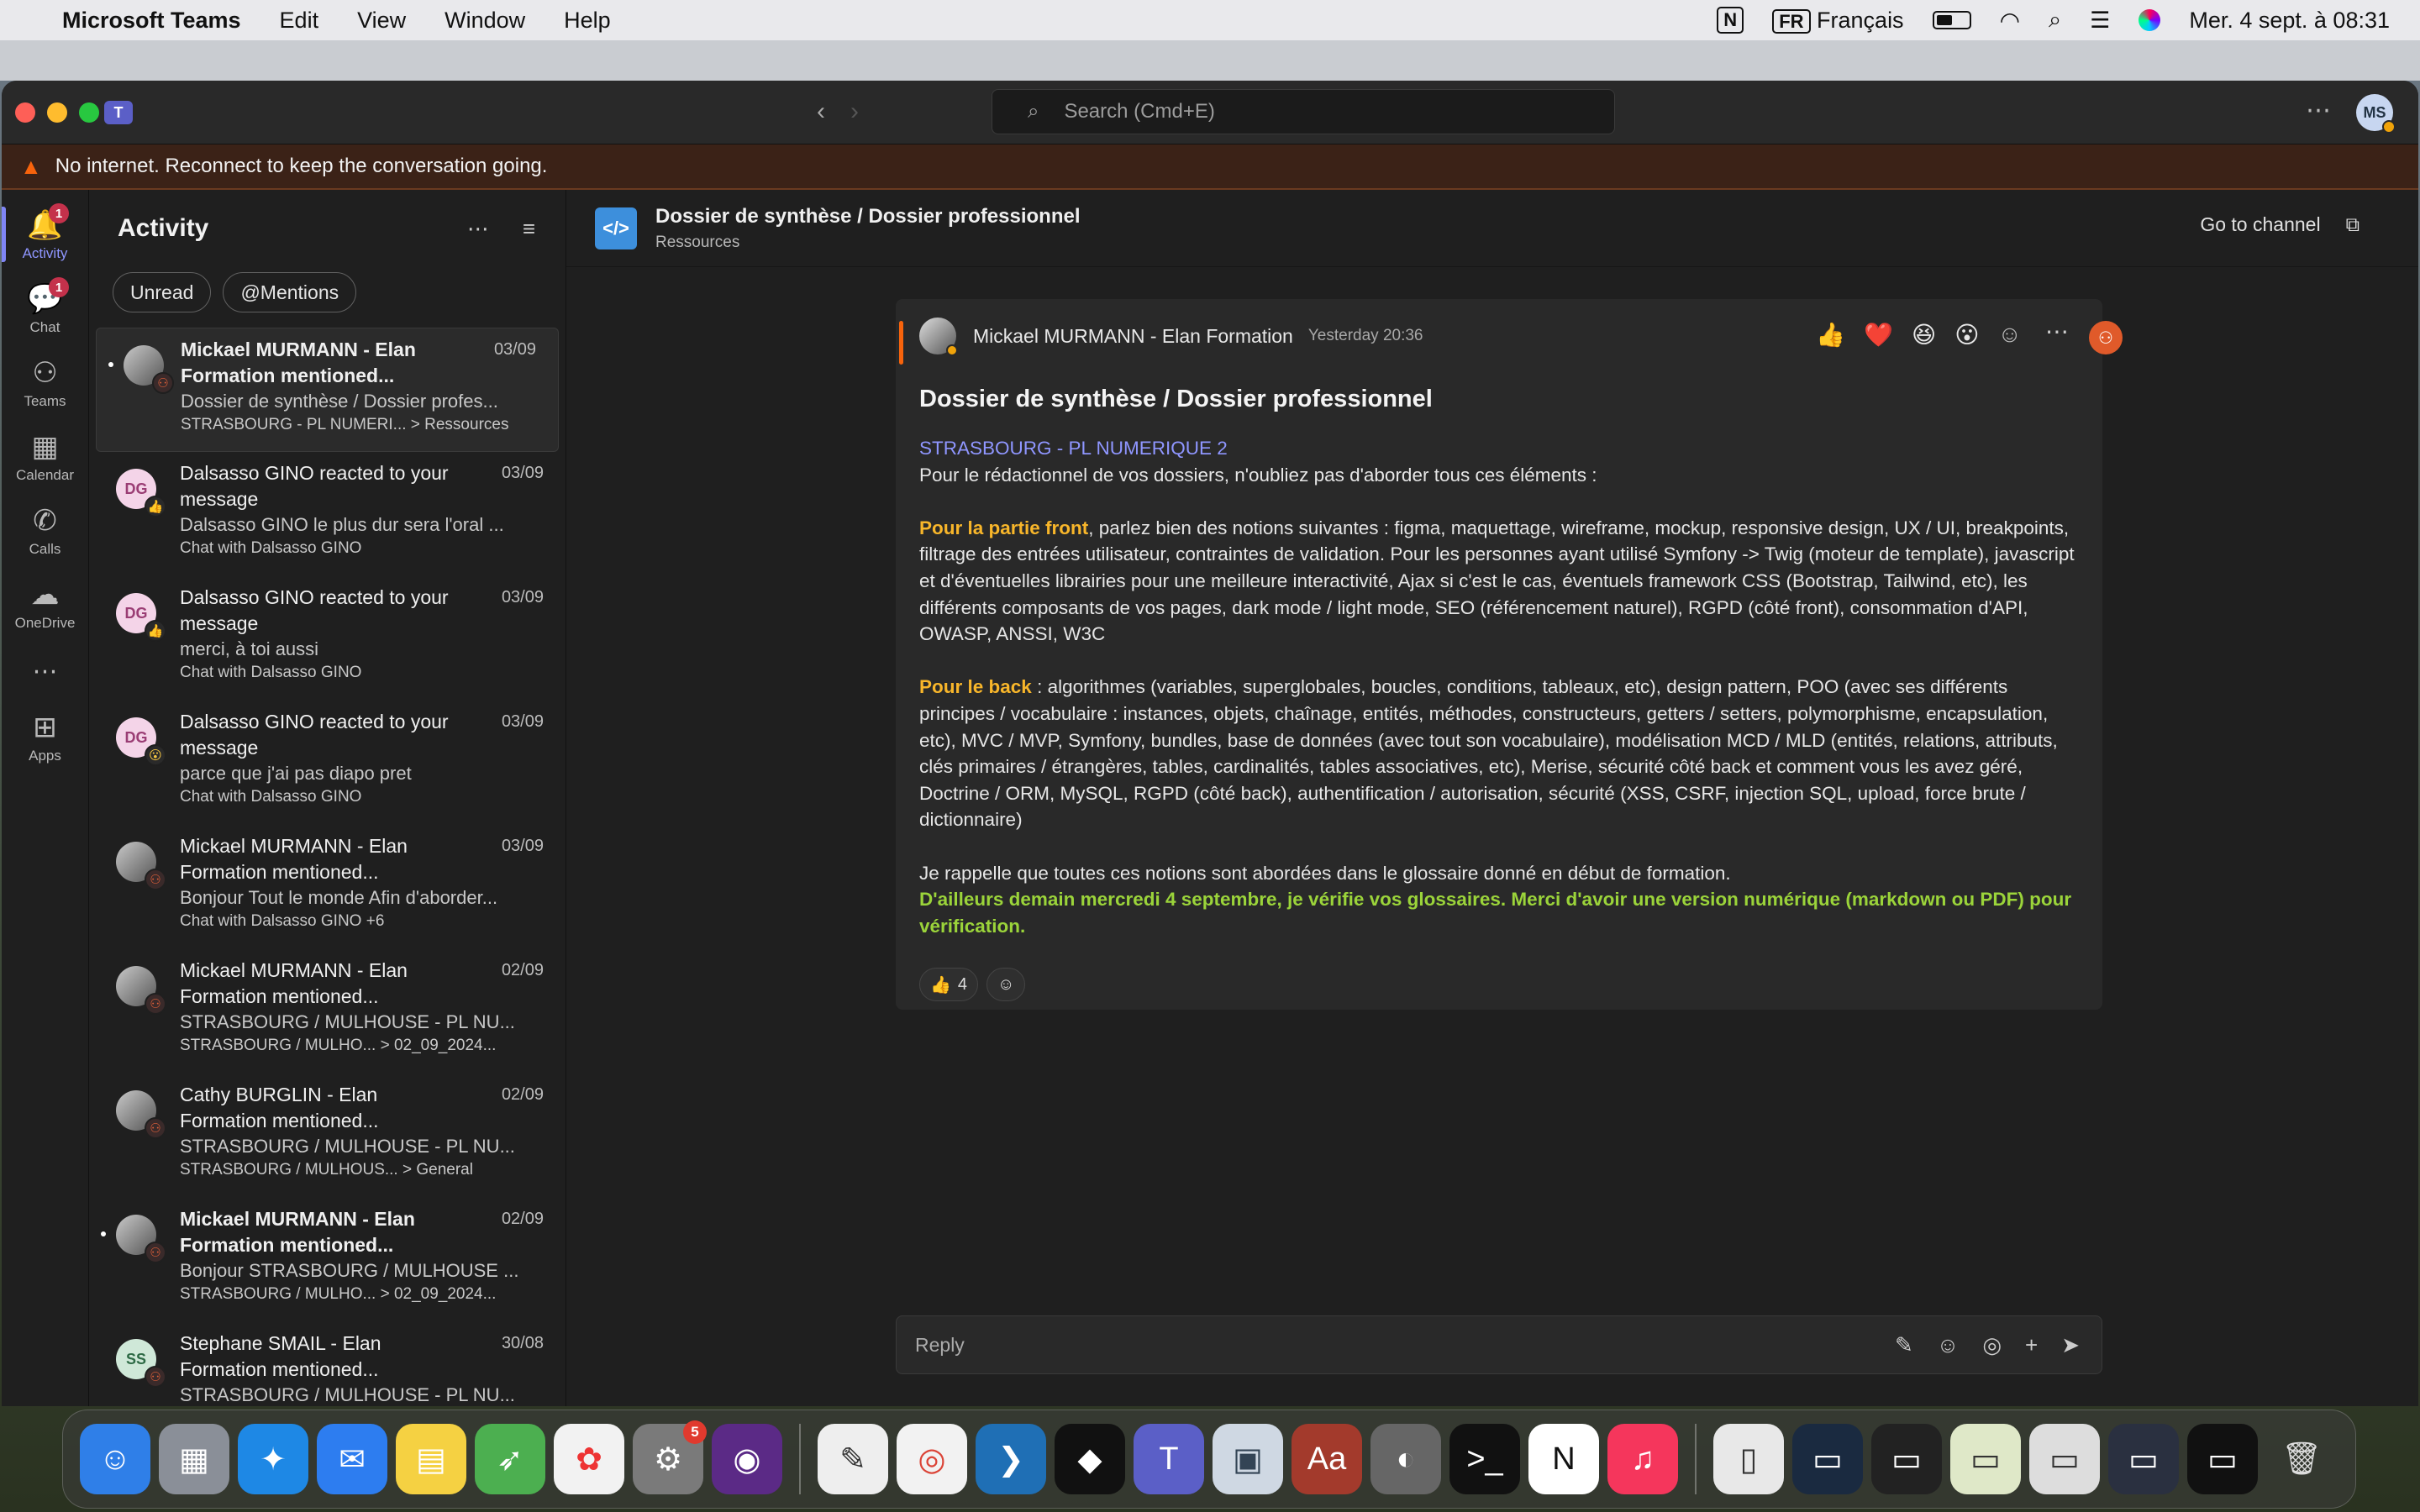 The image size is (2420, 1512). Describe the element at coordinates (2301, 1459) in the screenshot. I see `trash-icon: 🗑` at that location.